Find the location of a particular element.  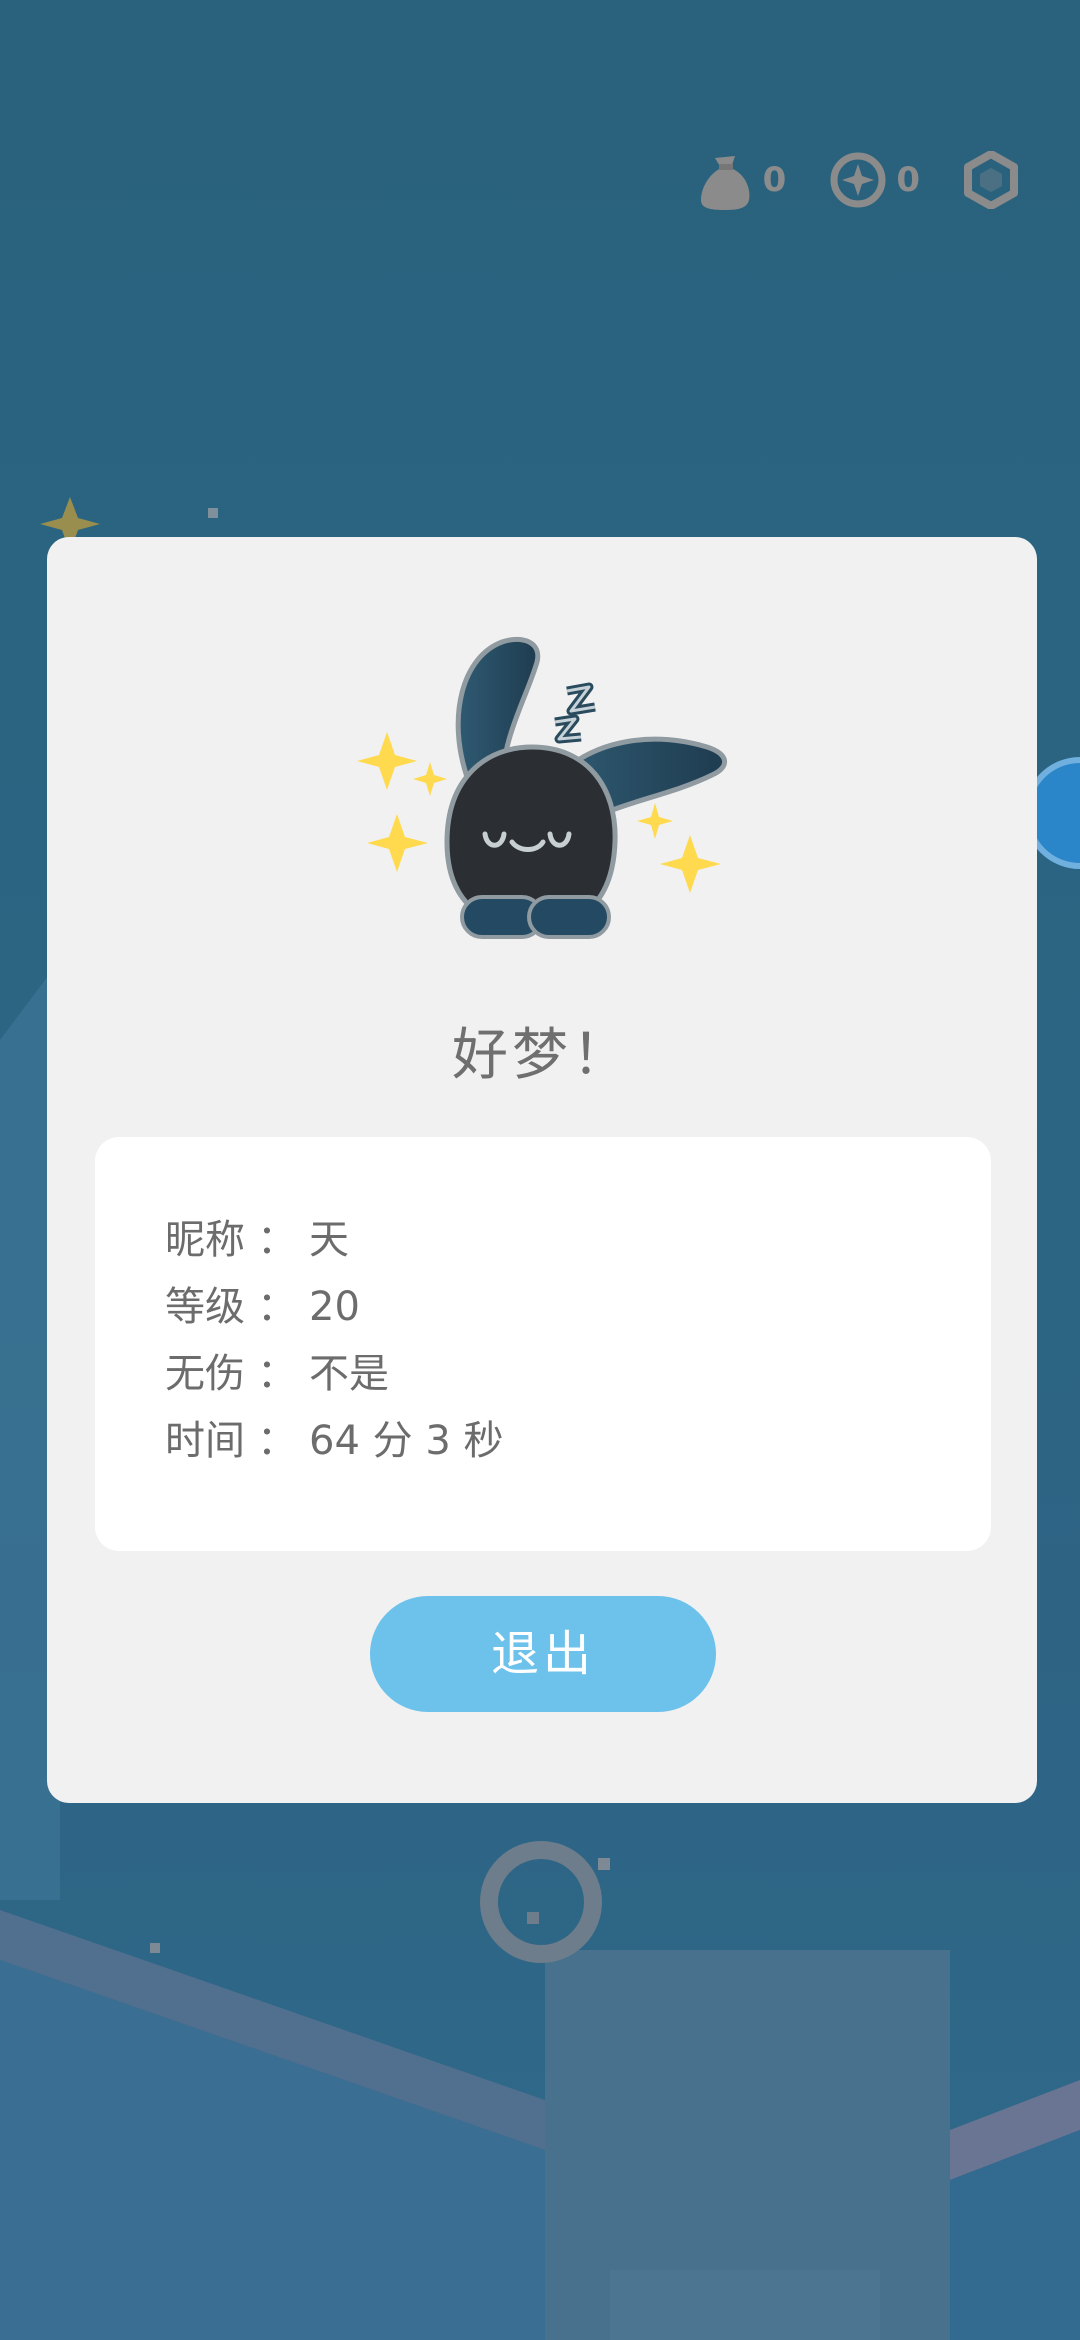

info-label: 等级 is located at coordinates (205, 1307).